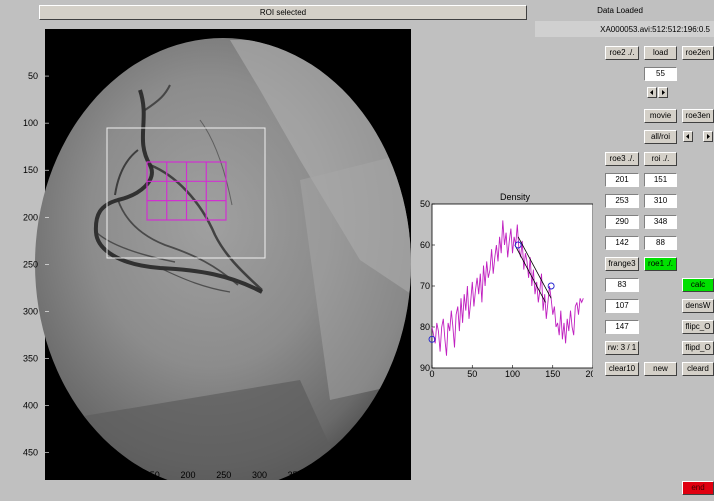  Describe the element at coordinates (622, 327) in the screenshot. I see `value-field-3: 147` at that location.